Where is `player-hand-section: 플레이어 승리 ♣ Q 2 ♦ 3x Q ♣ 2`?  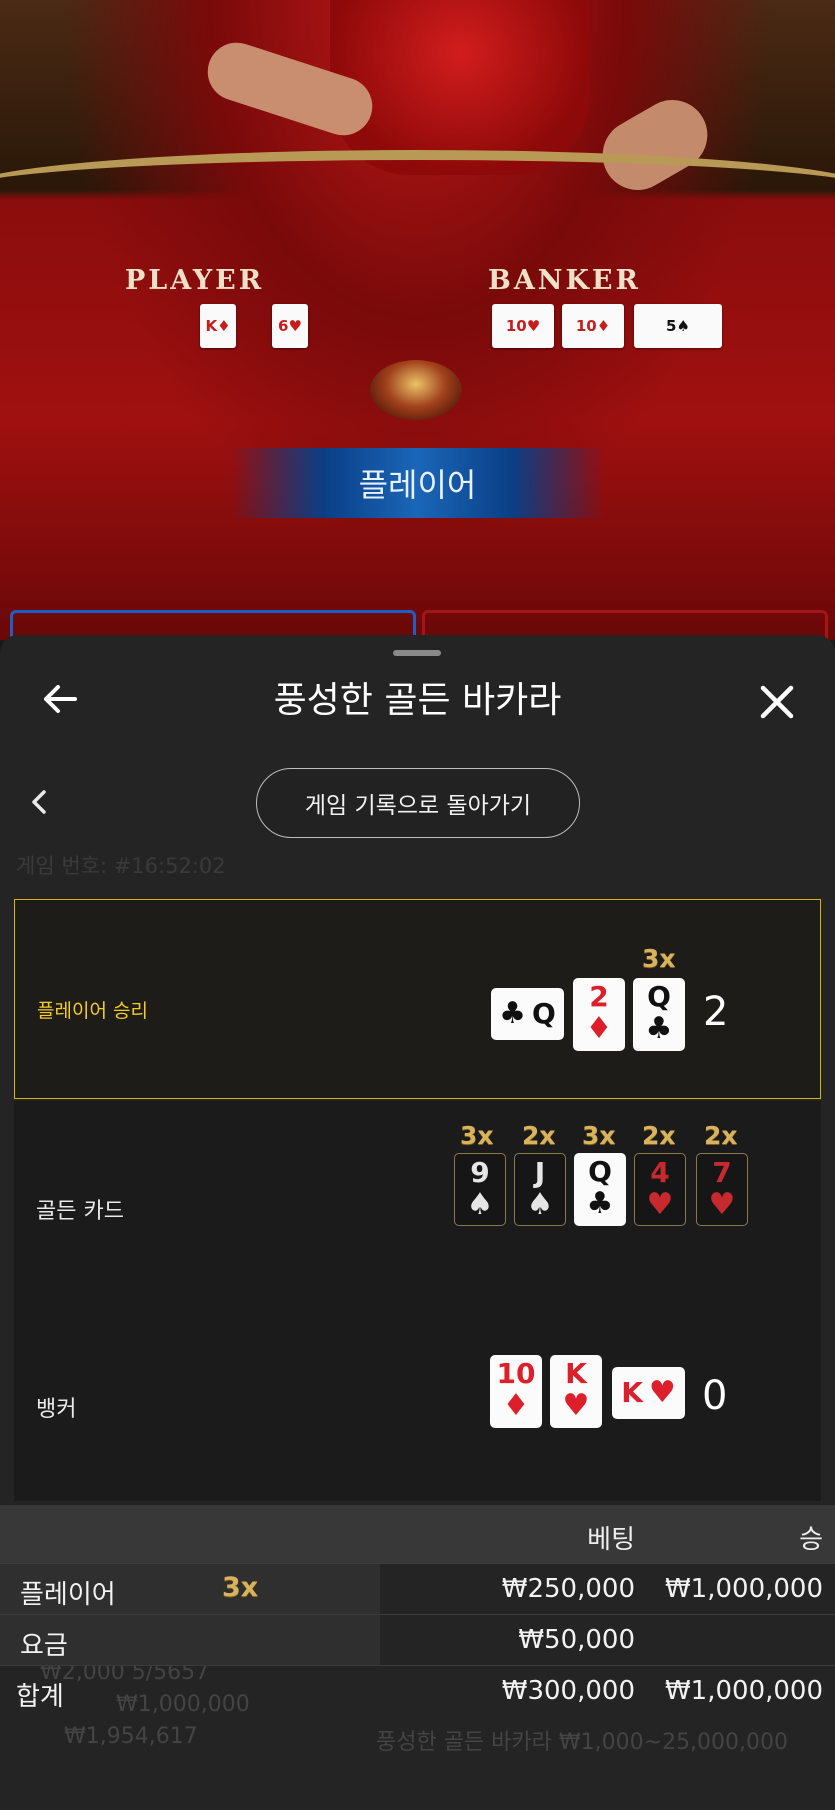 player-hand-section: 플레이어 승리 ♣ Q 2 ♦ 3x Q ♣ 2 is located at coordinates (417, 999).